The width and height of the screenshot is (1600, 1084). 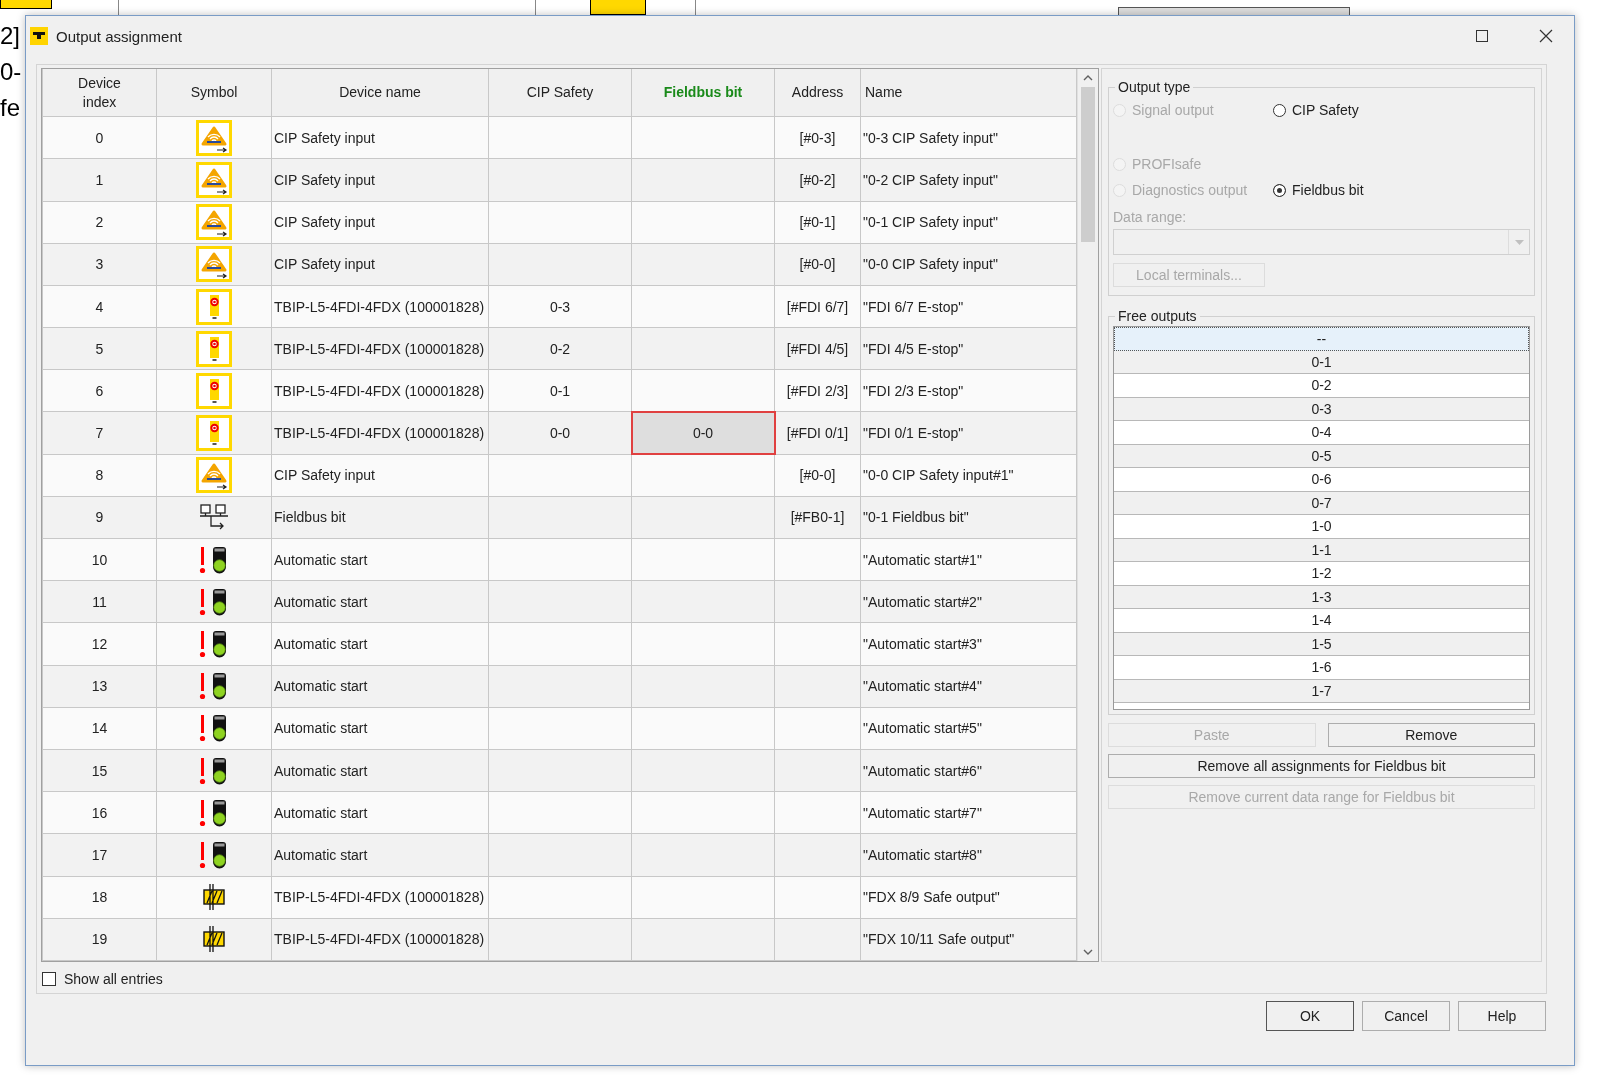 What do you see at coordinates (1321, 644) in the screenshot?
I see `list-item: 1-5` at bounding box center [1321, 644].